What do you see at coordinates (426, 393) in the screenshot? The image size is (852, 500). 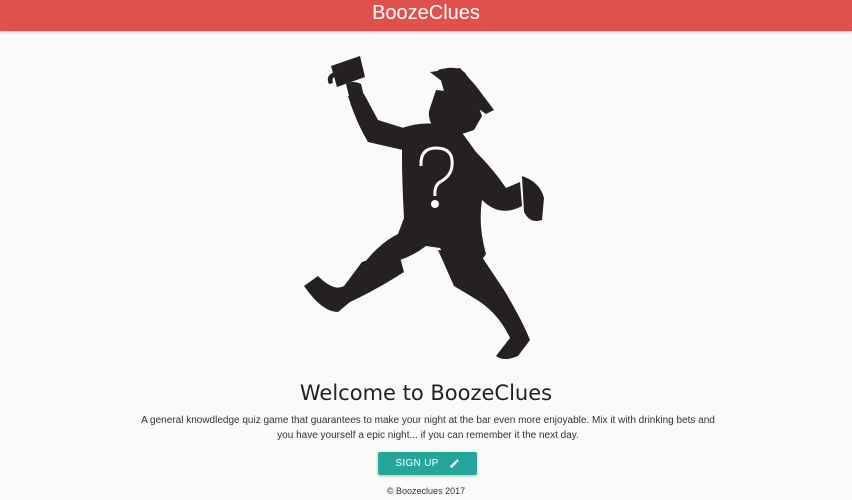 I see `welcome-heading: Welcome to BoozeClues` at bounding box center [426, 393].